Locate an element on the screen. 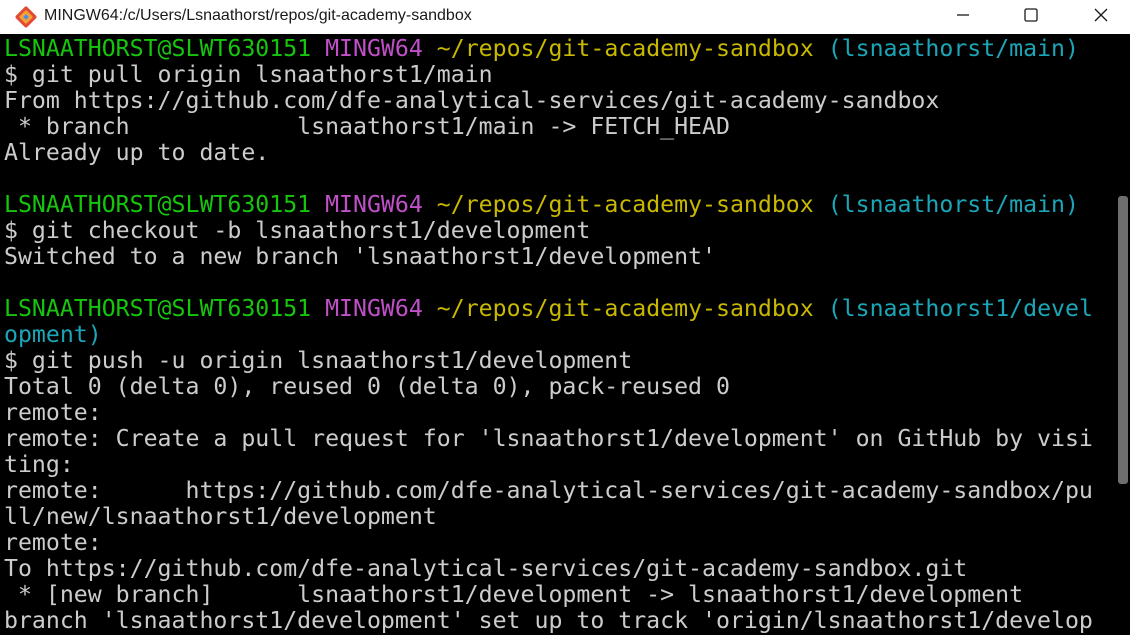  close-icon is located at coordinates (1101, 17).